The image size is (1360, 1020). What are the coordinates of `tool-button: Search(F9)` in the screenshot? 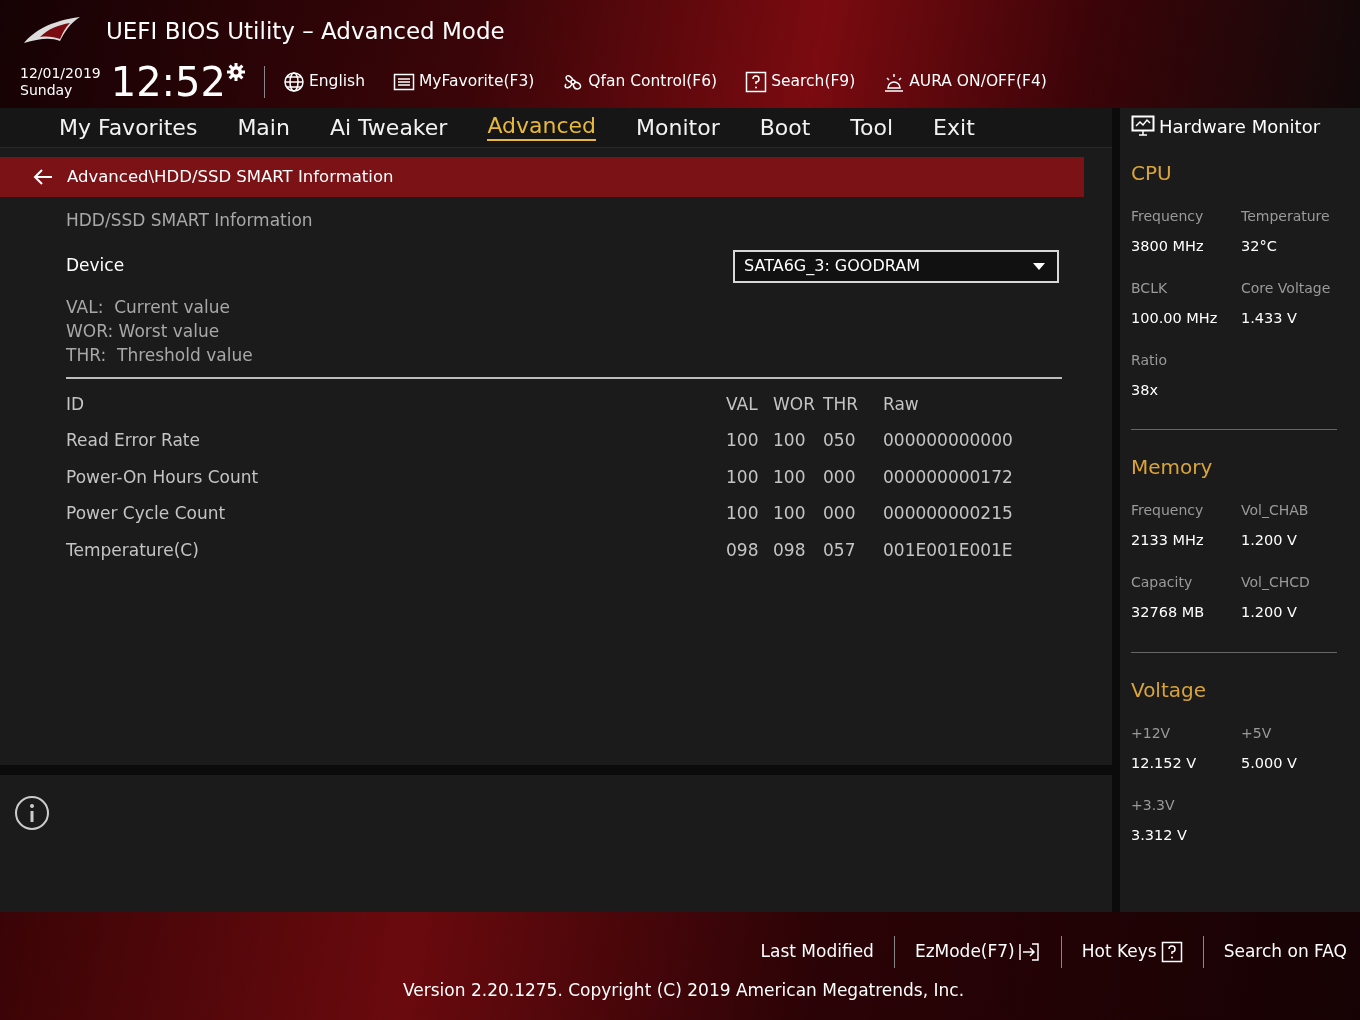 It's located at (800, 82).